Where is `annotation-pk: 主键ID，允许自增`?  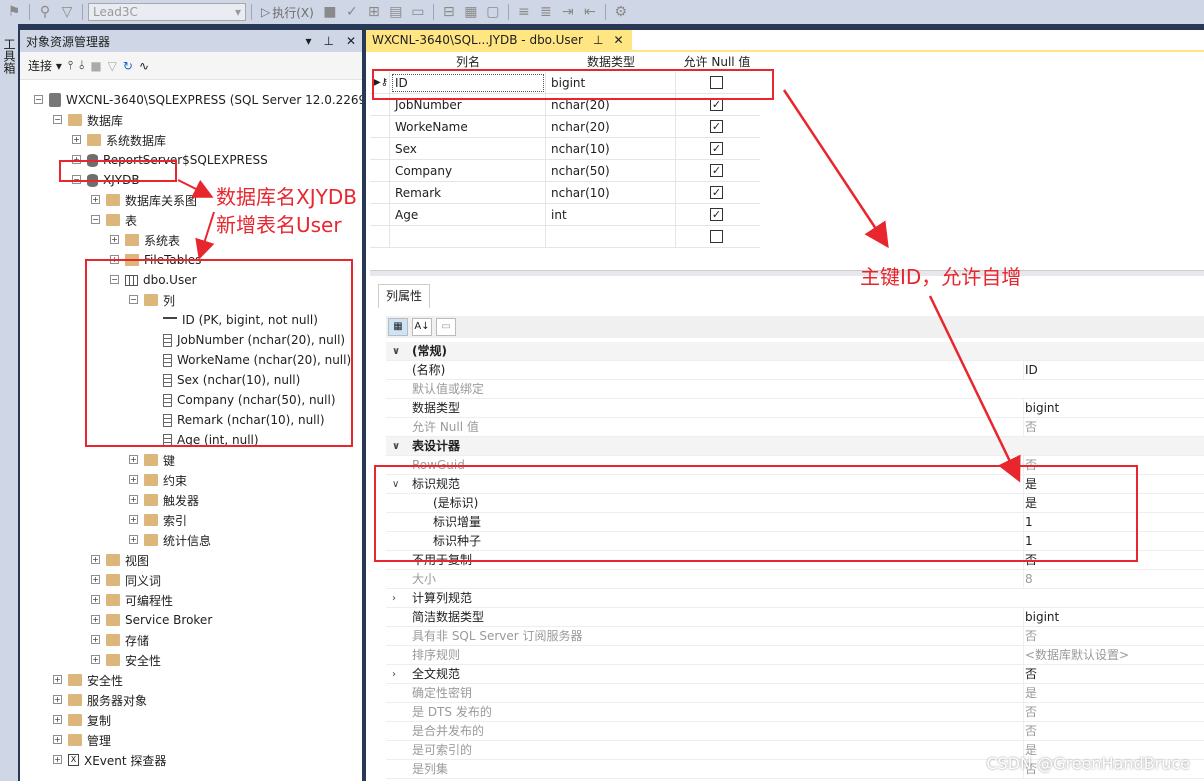
annotation-pk: 主键ID，允许自增 is located at coordinates (941, 277).